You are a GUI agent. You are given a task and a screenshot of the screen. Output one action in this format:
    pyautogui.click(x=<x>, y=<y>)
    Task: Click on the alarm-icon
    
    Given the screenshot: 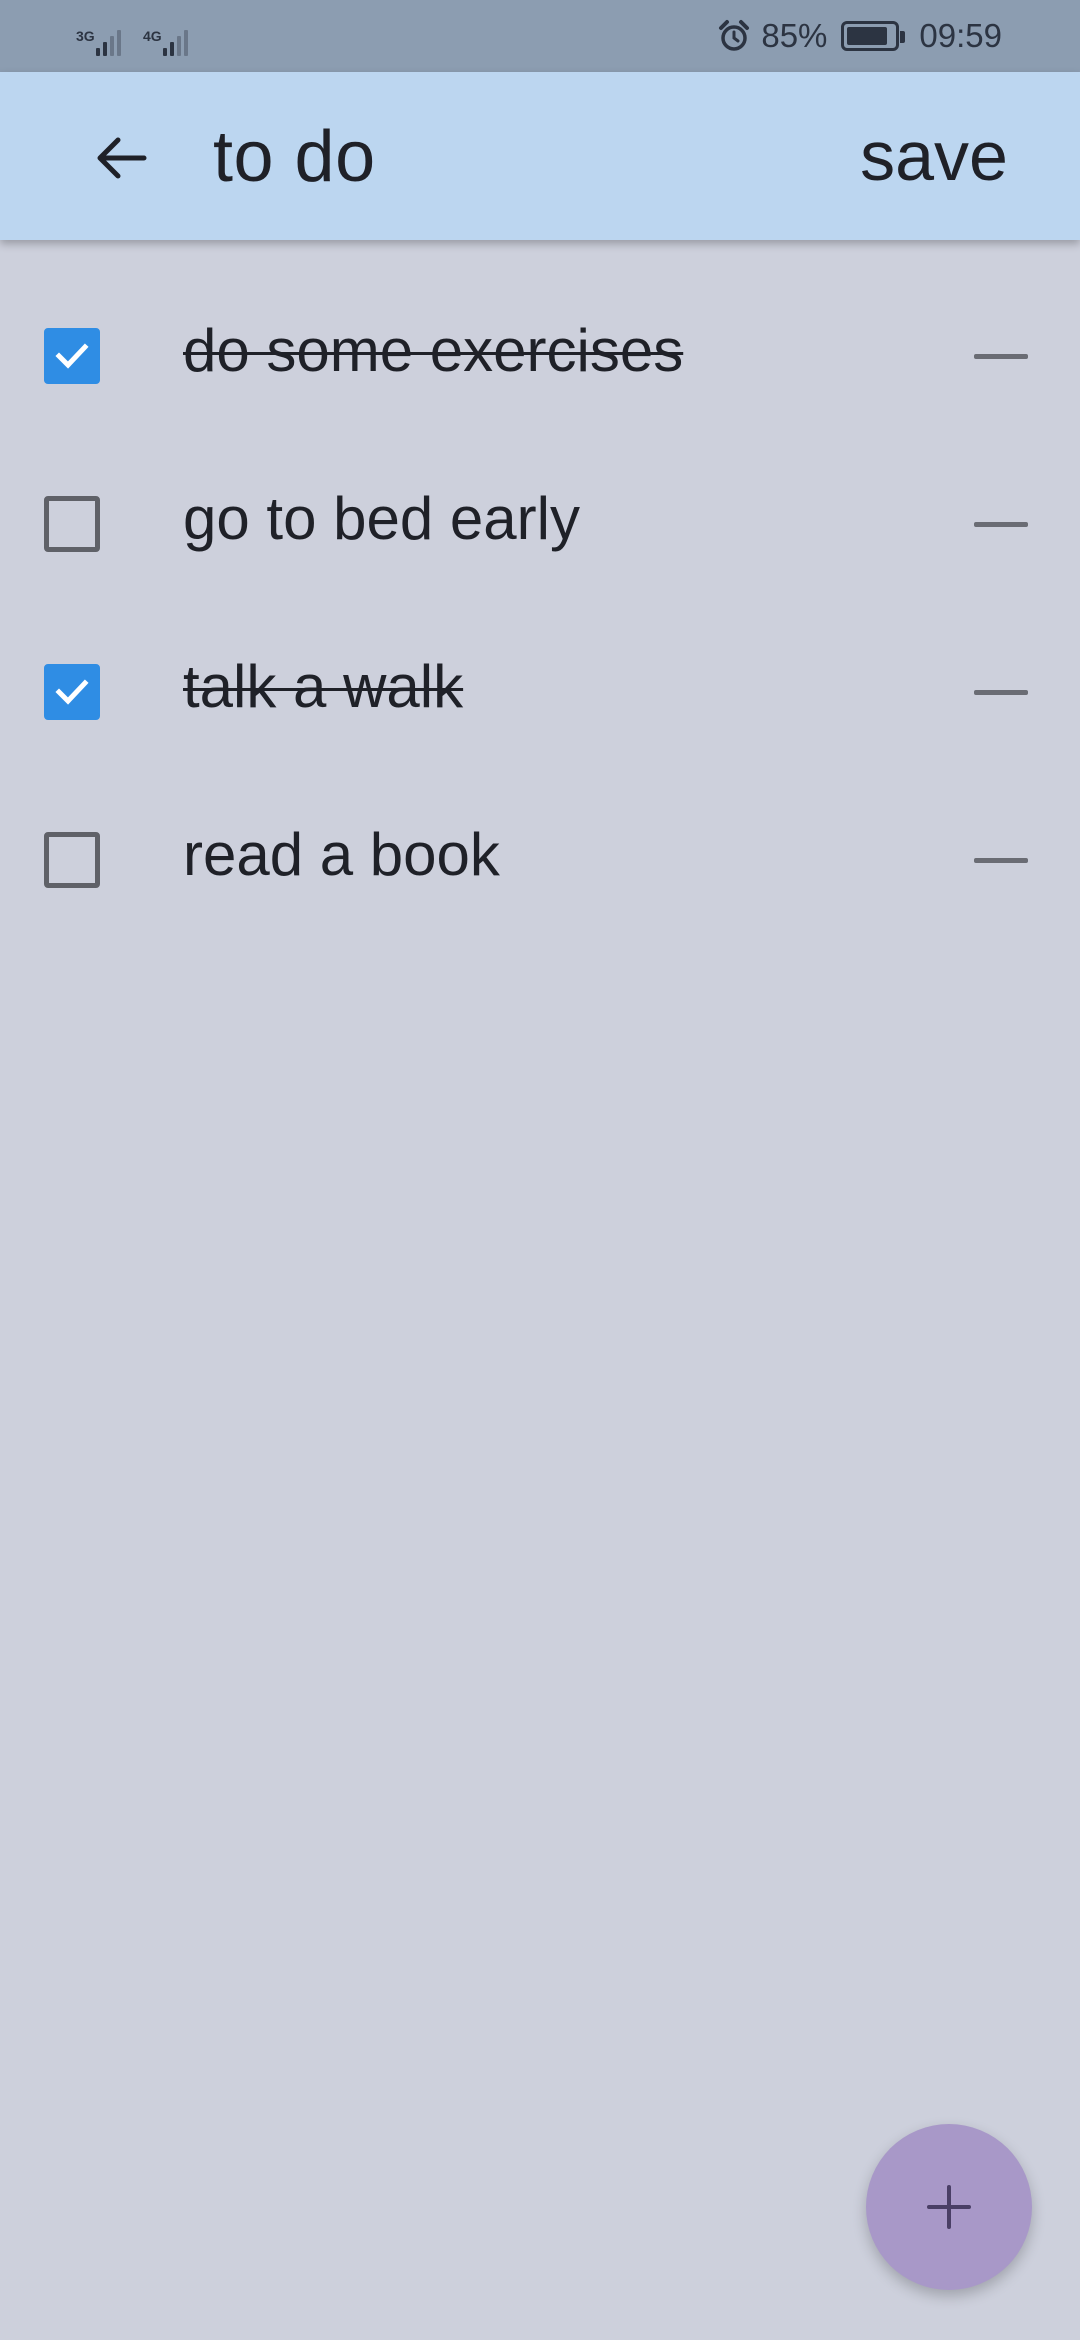 What is the action you would take?
    pyautogui.click(x=734, y=35)
    